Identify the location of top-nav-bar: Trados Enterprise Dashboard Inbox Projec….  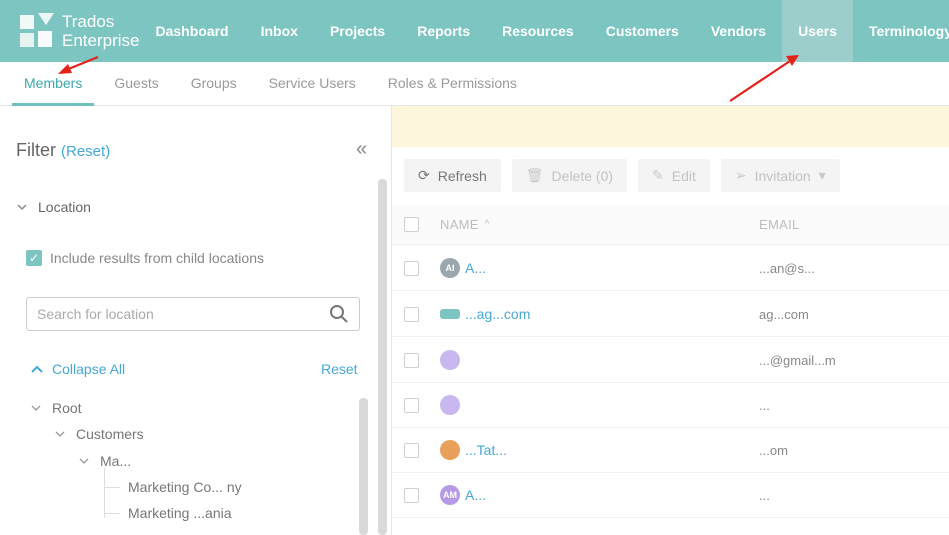
(474, 31).